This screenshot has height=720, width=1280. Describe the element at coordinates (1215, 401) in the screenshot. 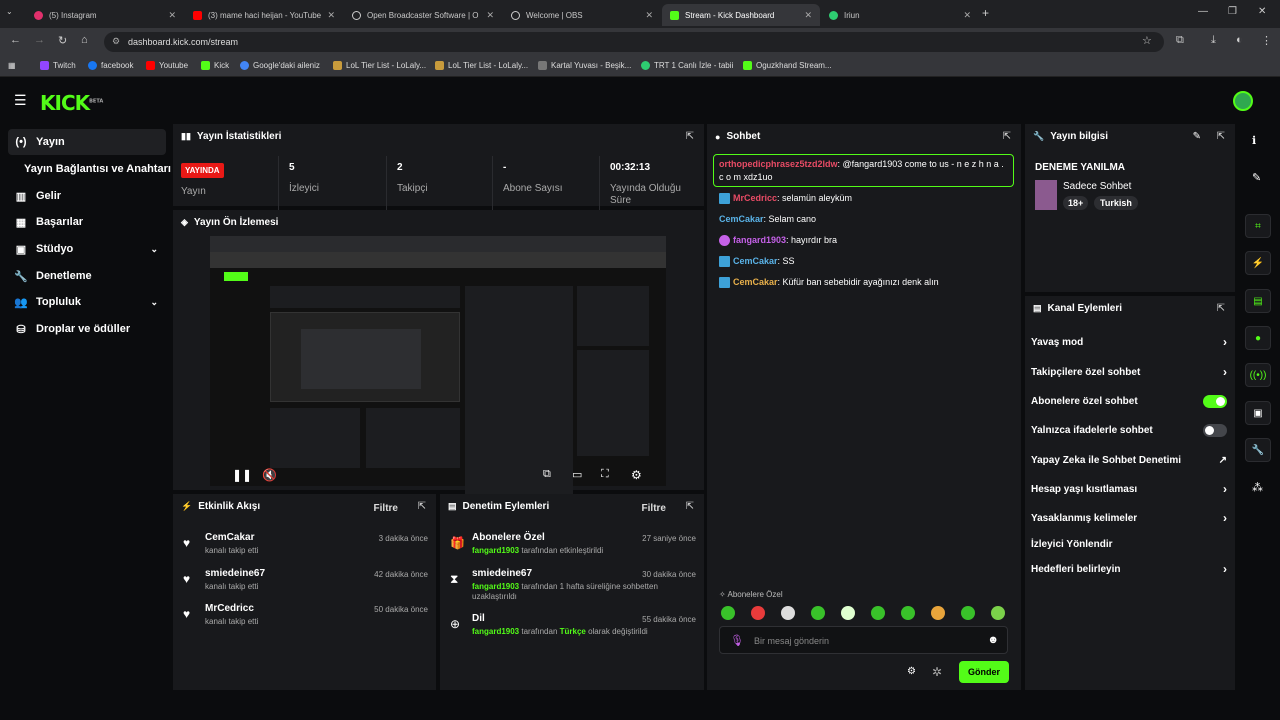

I see `subscribers-only-toggle` at that location.